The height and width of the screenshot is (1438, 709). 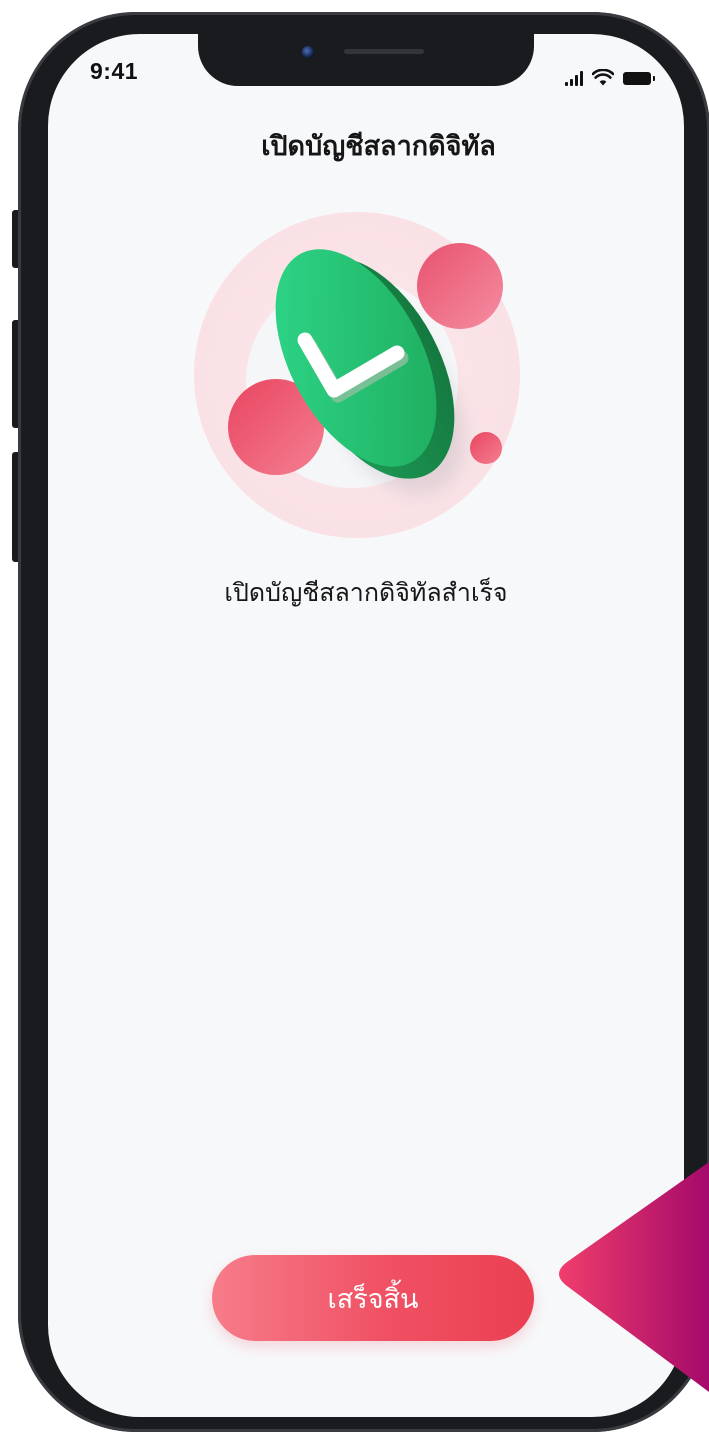 What do you see at coordinates (574, 78) in the screenshot?
I see `cellular-signal-icon` at bounding box center [574, 78].